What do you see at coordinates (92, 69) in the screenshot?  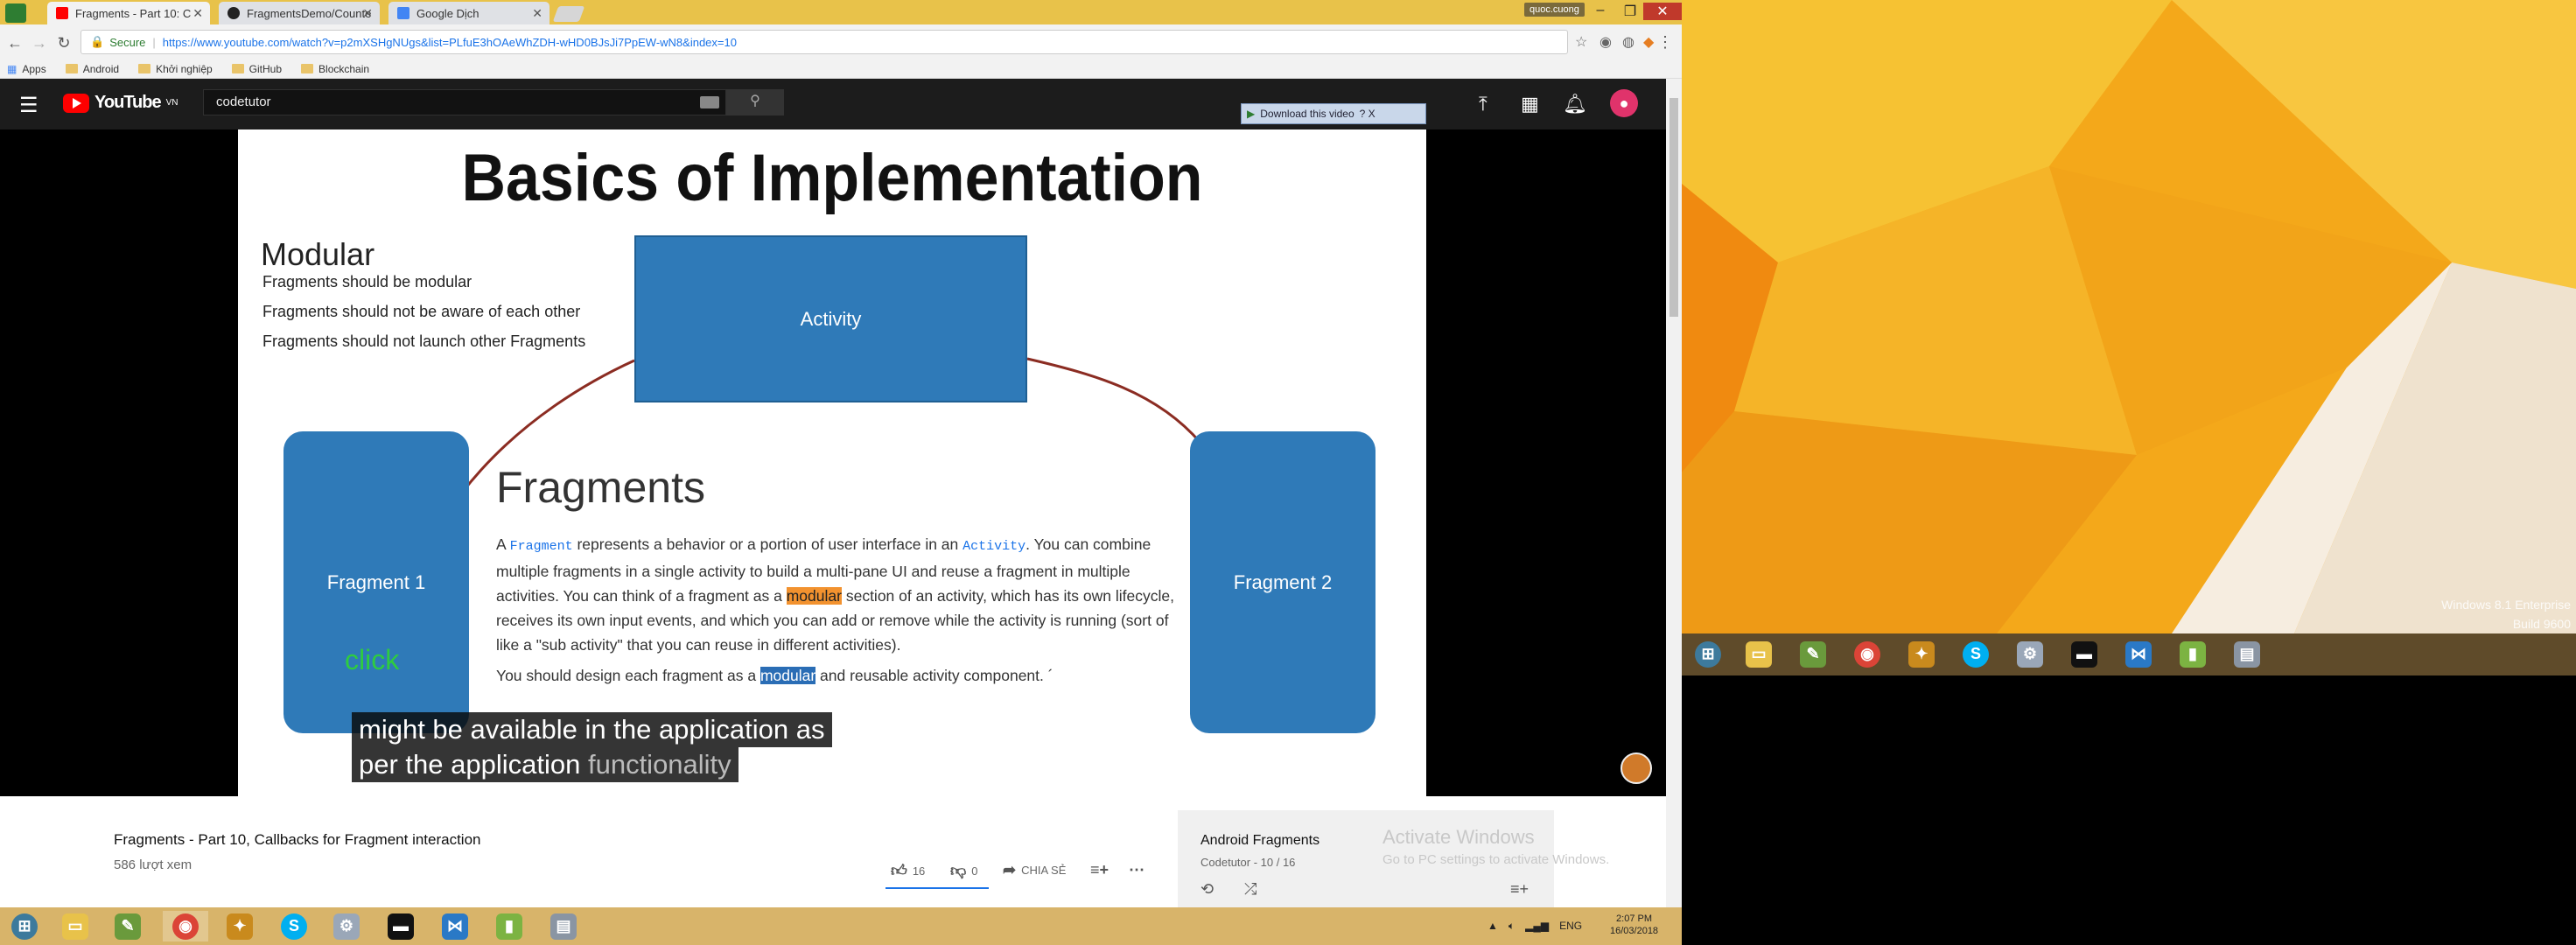 I see `bookmark-android: Android` at bounding box center [92, 69].